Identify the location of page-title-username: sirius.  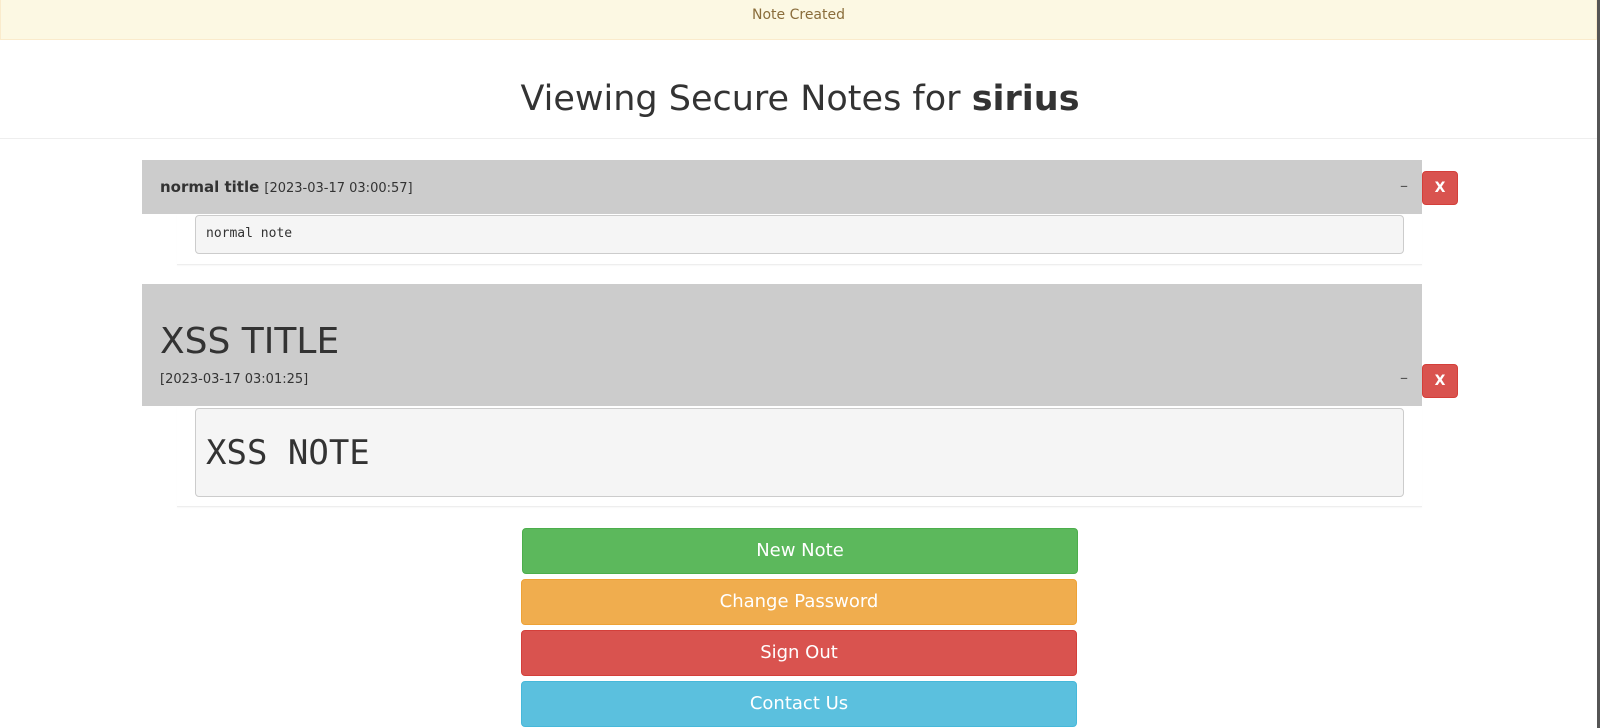
(1025, 99).